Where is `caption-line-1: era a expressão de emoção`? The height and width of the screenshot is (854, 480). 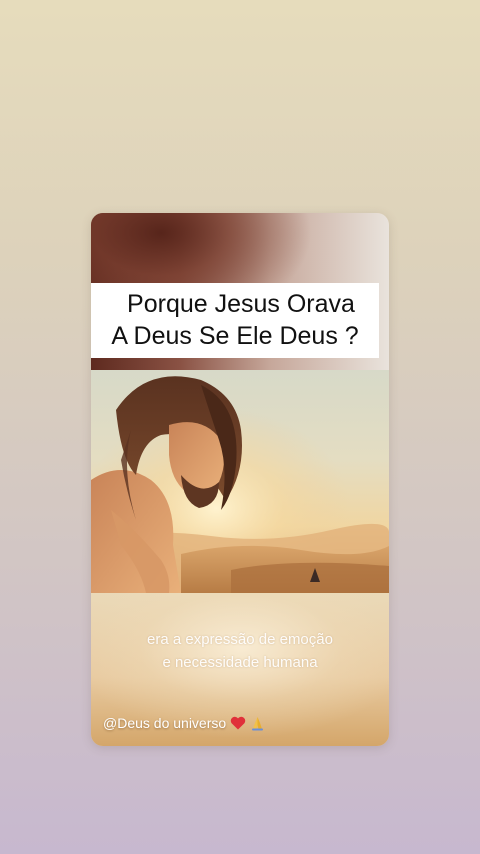 caption-line-1: era a expressão de emoção is located at coordinates (240, 639).